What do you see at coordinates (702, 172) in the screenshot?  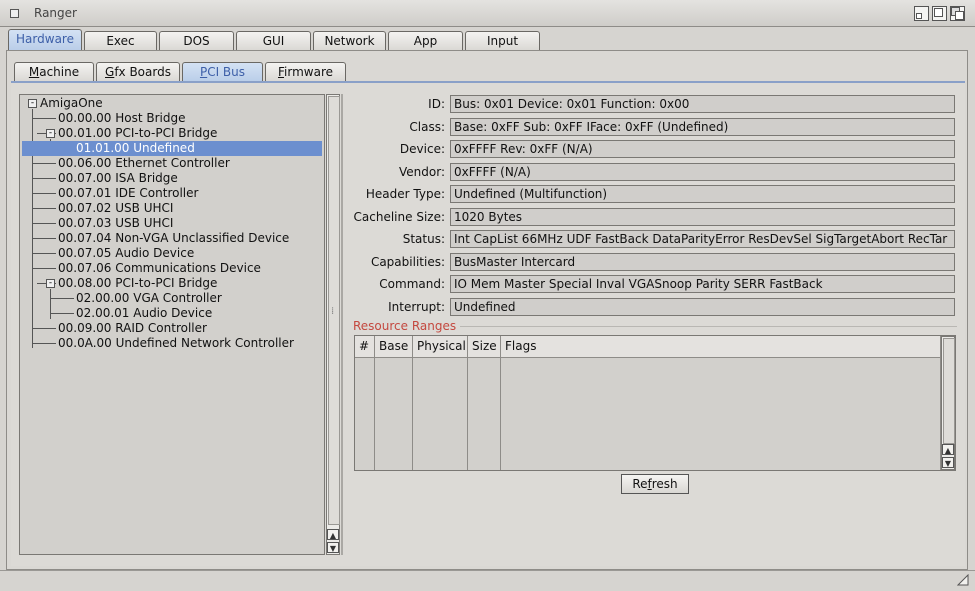 I see `vendor-value: 0xFFFF (N/A)` at bounding box center [702, 172].